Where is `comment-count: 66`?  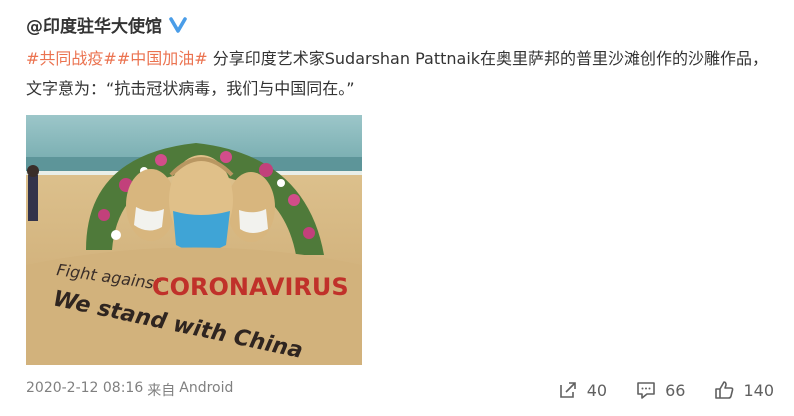 comment-count: 66 is located at coordinates (675, 390).